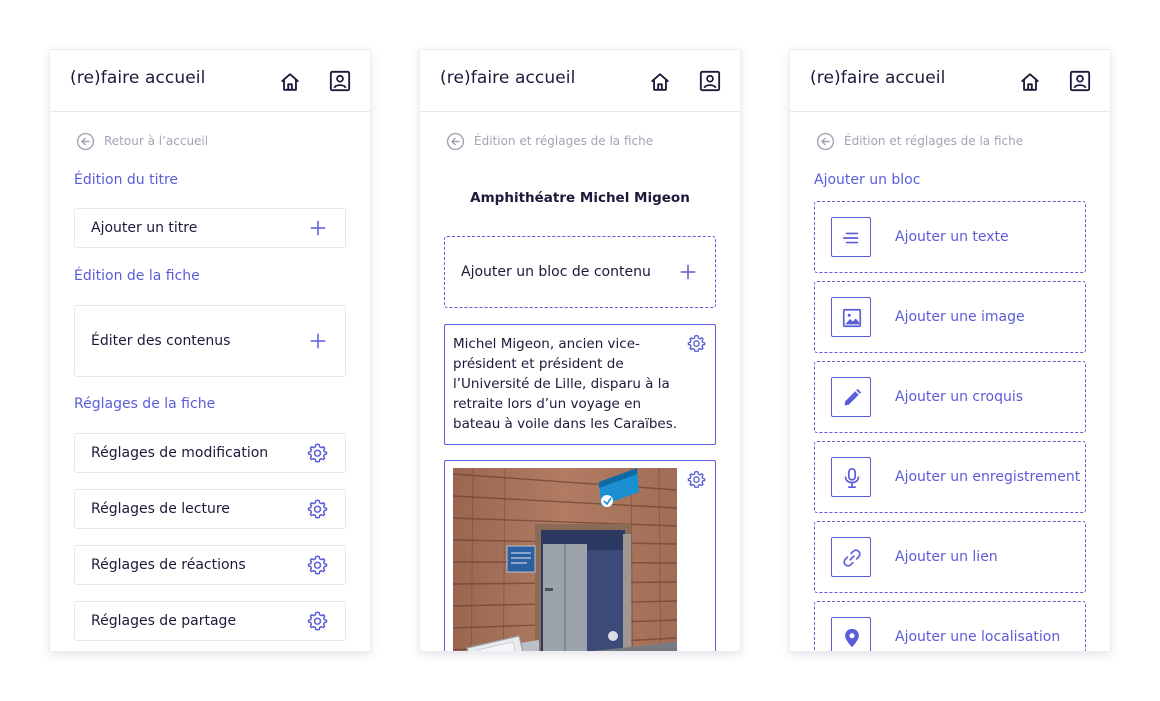 Image resolution: width=1160 pixels, height=701 pixels. I want to click on settings-reactions-button: Réglages de réactions, so click(210, 565).